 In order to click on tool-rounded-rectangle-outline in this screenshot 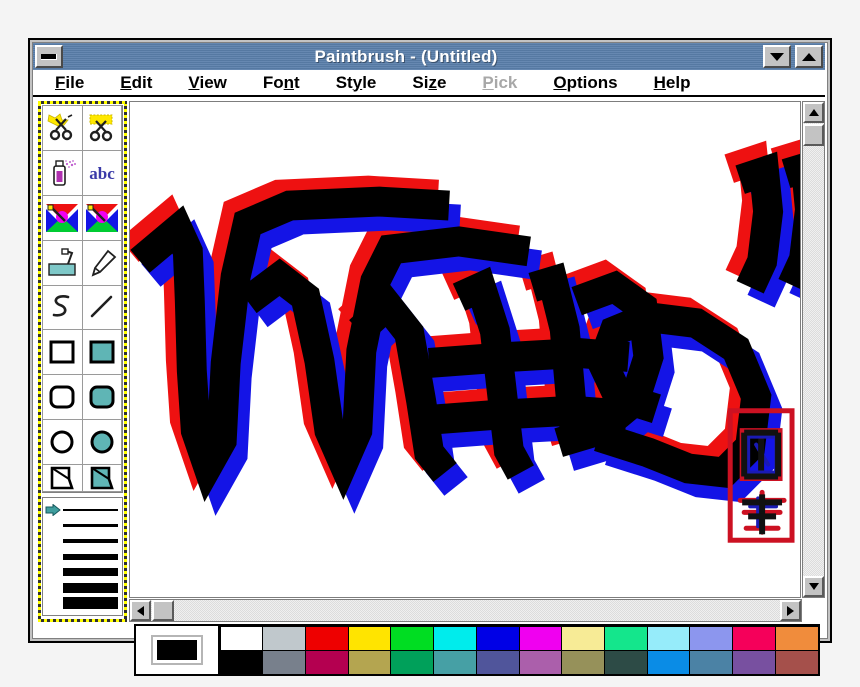, I will do `click(62, 397)`.